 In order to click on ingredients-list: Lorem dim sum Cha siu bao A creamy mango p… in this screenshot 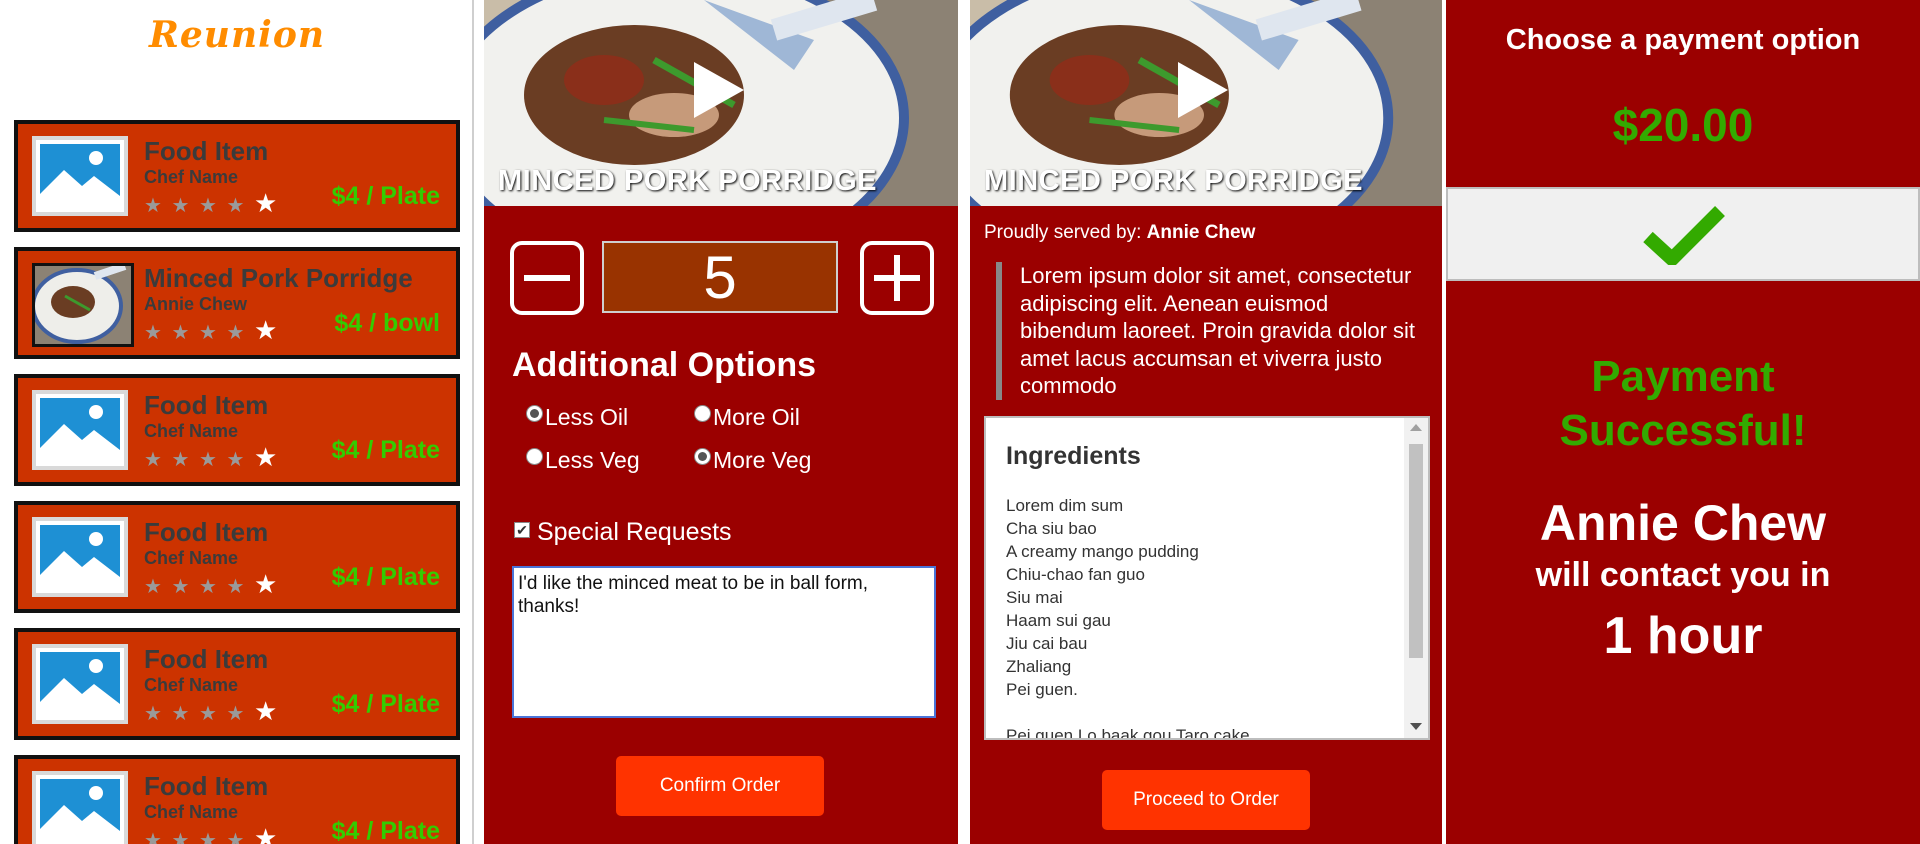, I will do `click(1128, 617)`.